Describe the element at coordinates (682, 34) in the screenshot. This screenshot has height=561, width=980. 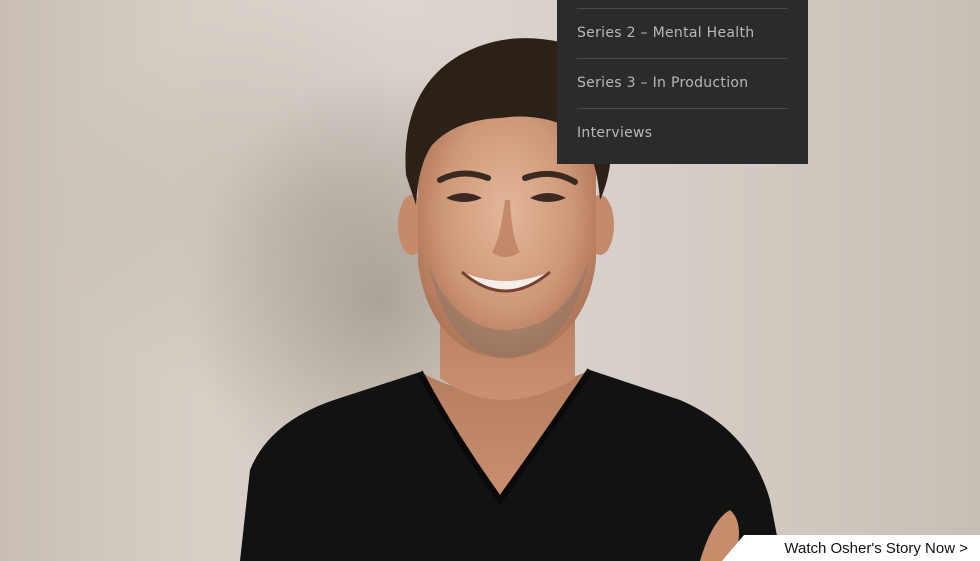
I see `menu-item-series-2: Series 2 – Mental Health` at that location.